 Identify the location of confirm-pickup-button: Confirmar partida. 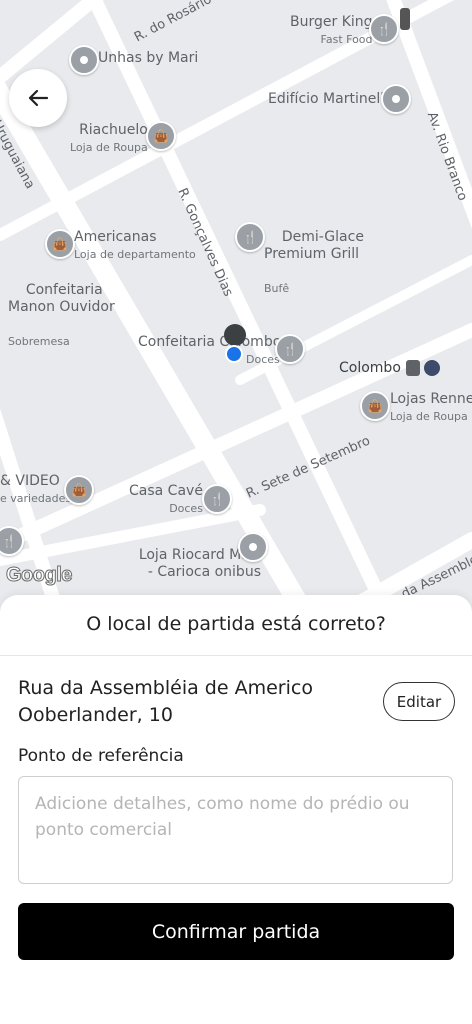
(236, 931).